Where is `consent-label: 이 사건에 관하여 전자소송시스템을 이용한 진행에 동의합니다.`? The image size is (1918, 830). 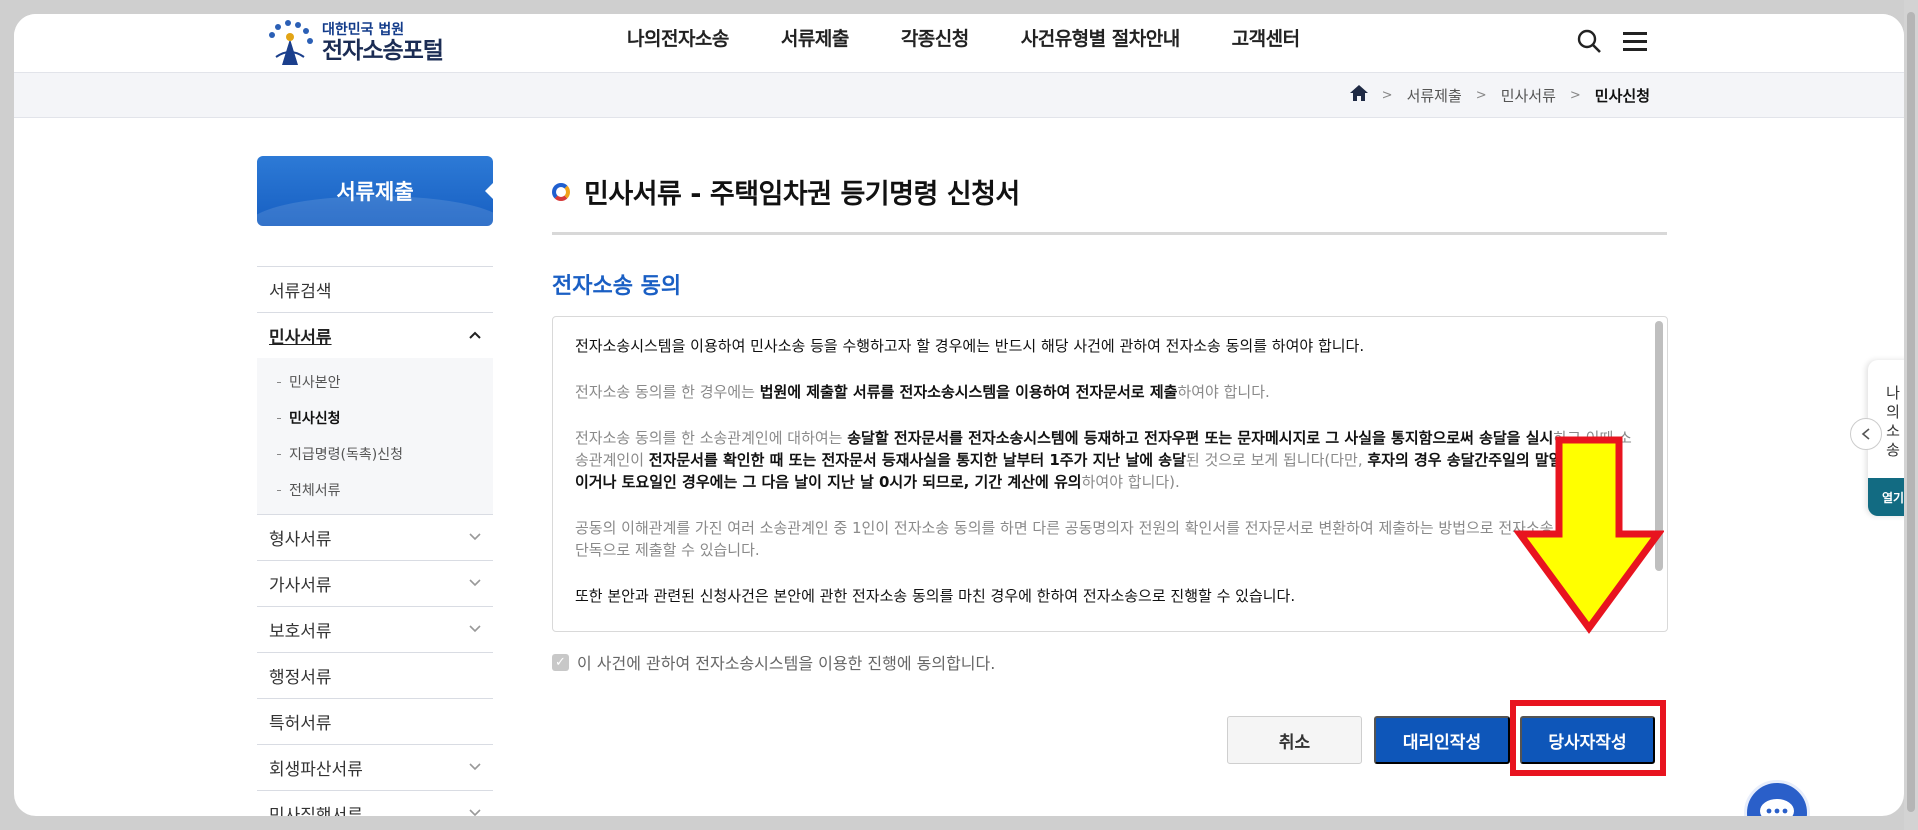
consent-label: 이 사건에 관하여 전자소송시스템을 이용한 진행에 동의합니다. is located at coordinates (786, 663).